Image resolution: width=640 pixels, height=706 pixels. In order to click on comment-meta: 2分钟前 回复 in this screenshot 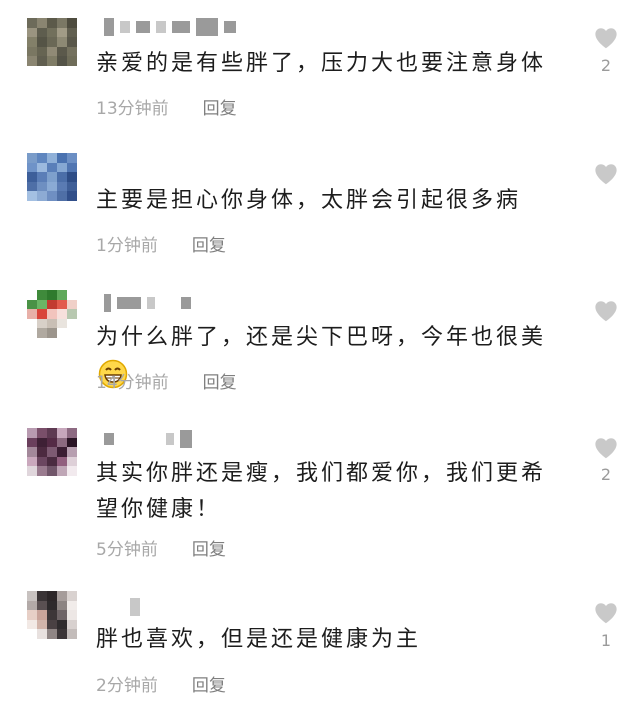, I will do `click(161, 683)`.